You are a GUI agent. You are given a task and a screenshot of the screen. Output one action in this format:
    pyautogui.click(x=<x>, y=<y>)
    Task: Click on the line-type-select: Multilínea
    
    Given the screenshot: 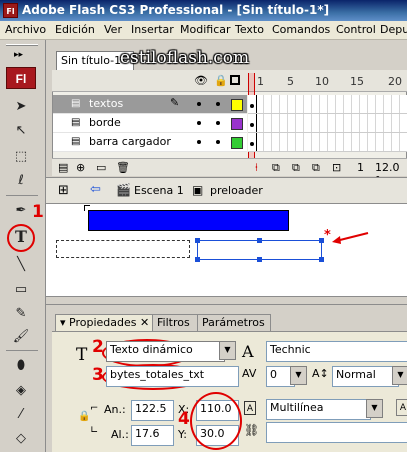 What is the action you would take?
    pyautogui.click(x=318, y=409)
    